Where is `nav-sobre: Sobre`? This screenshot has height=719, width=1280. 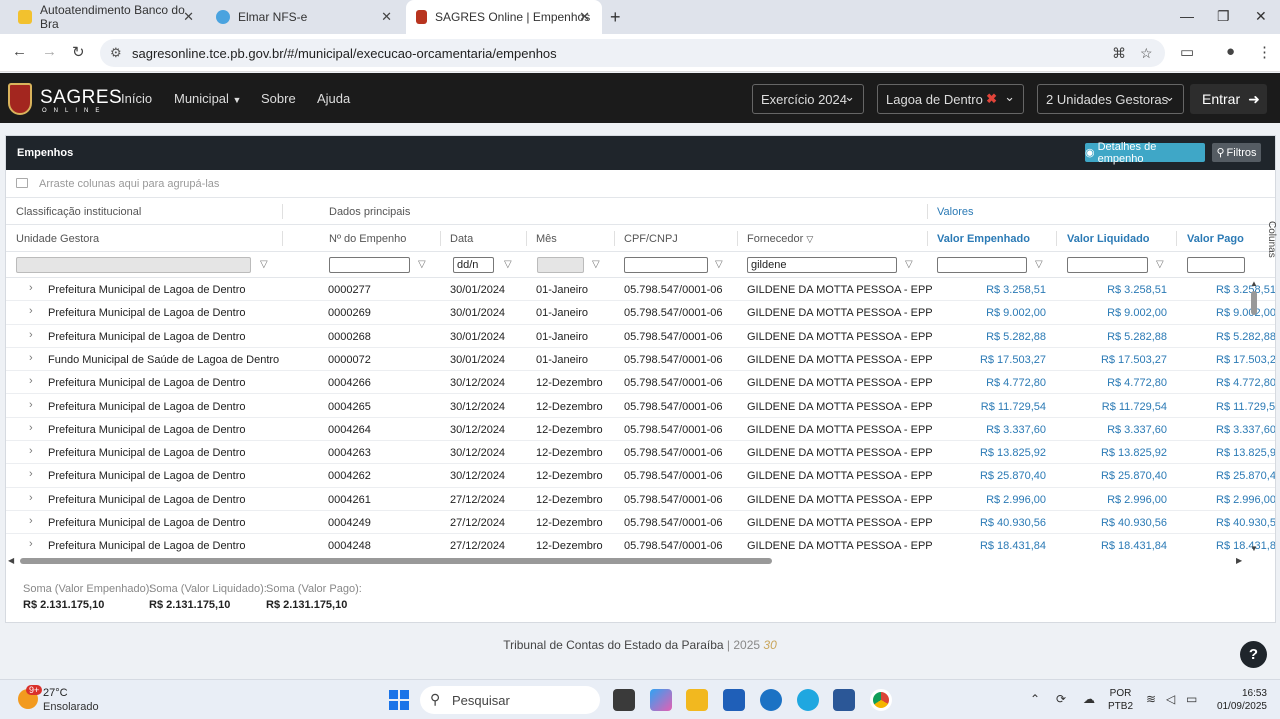
nav-sobre: Sobre is located at coordinates (278, 98).